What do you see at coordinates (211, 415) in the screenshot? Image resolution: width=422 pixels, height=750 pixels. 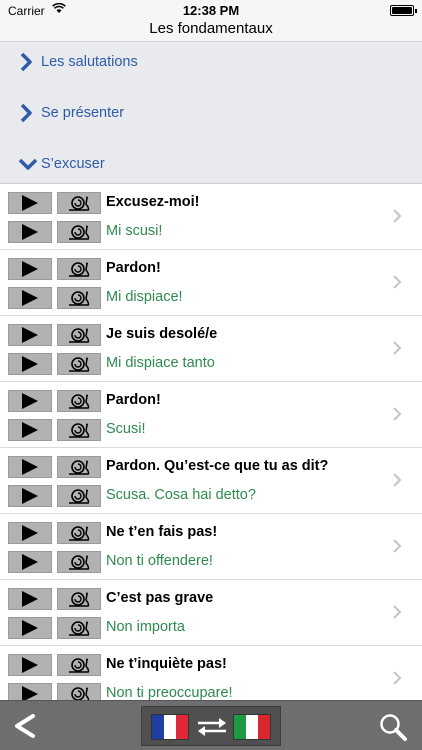 I see `phrase-row: Pardon! Scusi!` at bounding box center [211, 415].